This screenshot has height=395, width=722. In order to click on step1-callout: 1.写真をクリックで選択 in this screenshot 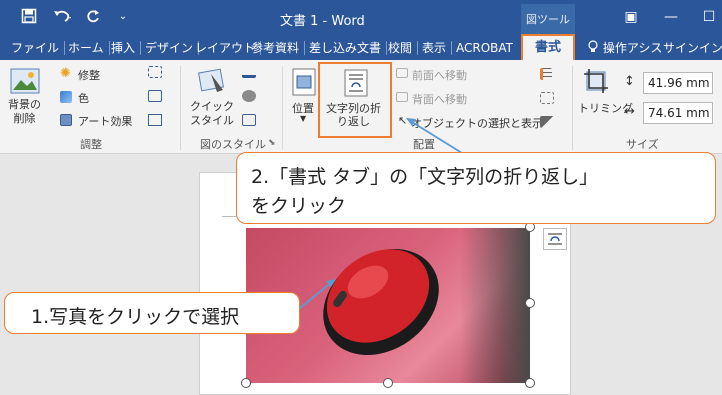, I will do `click(152, 313)`.